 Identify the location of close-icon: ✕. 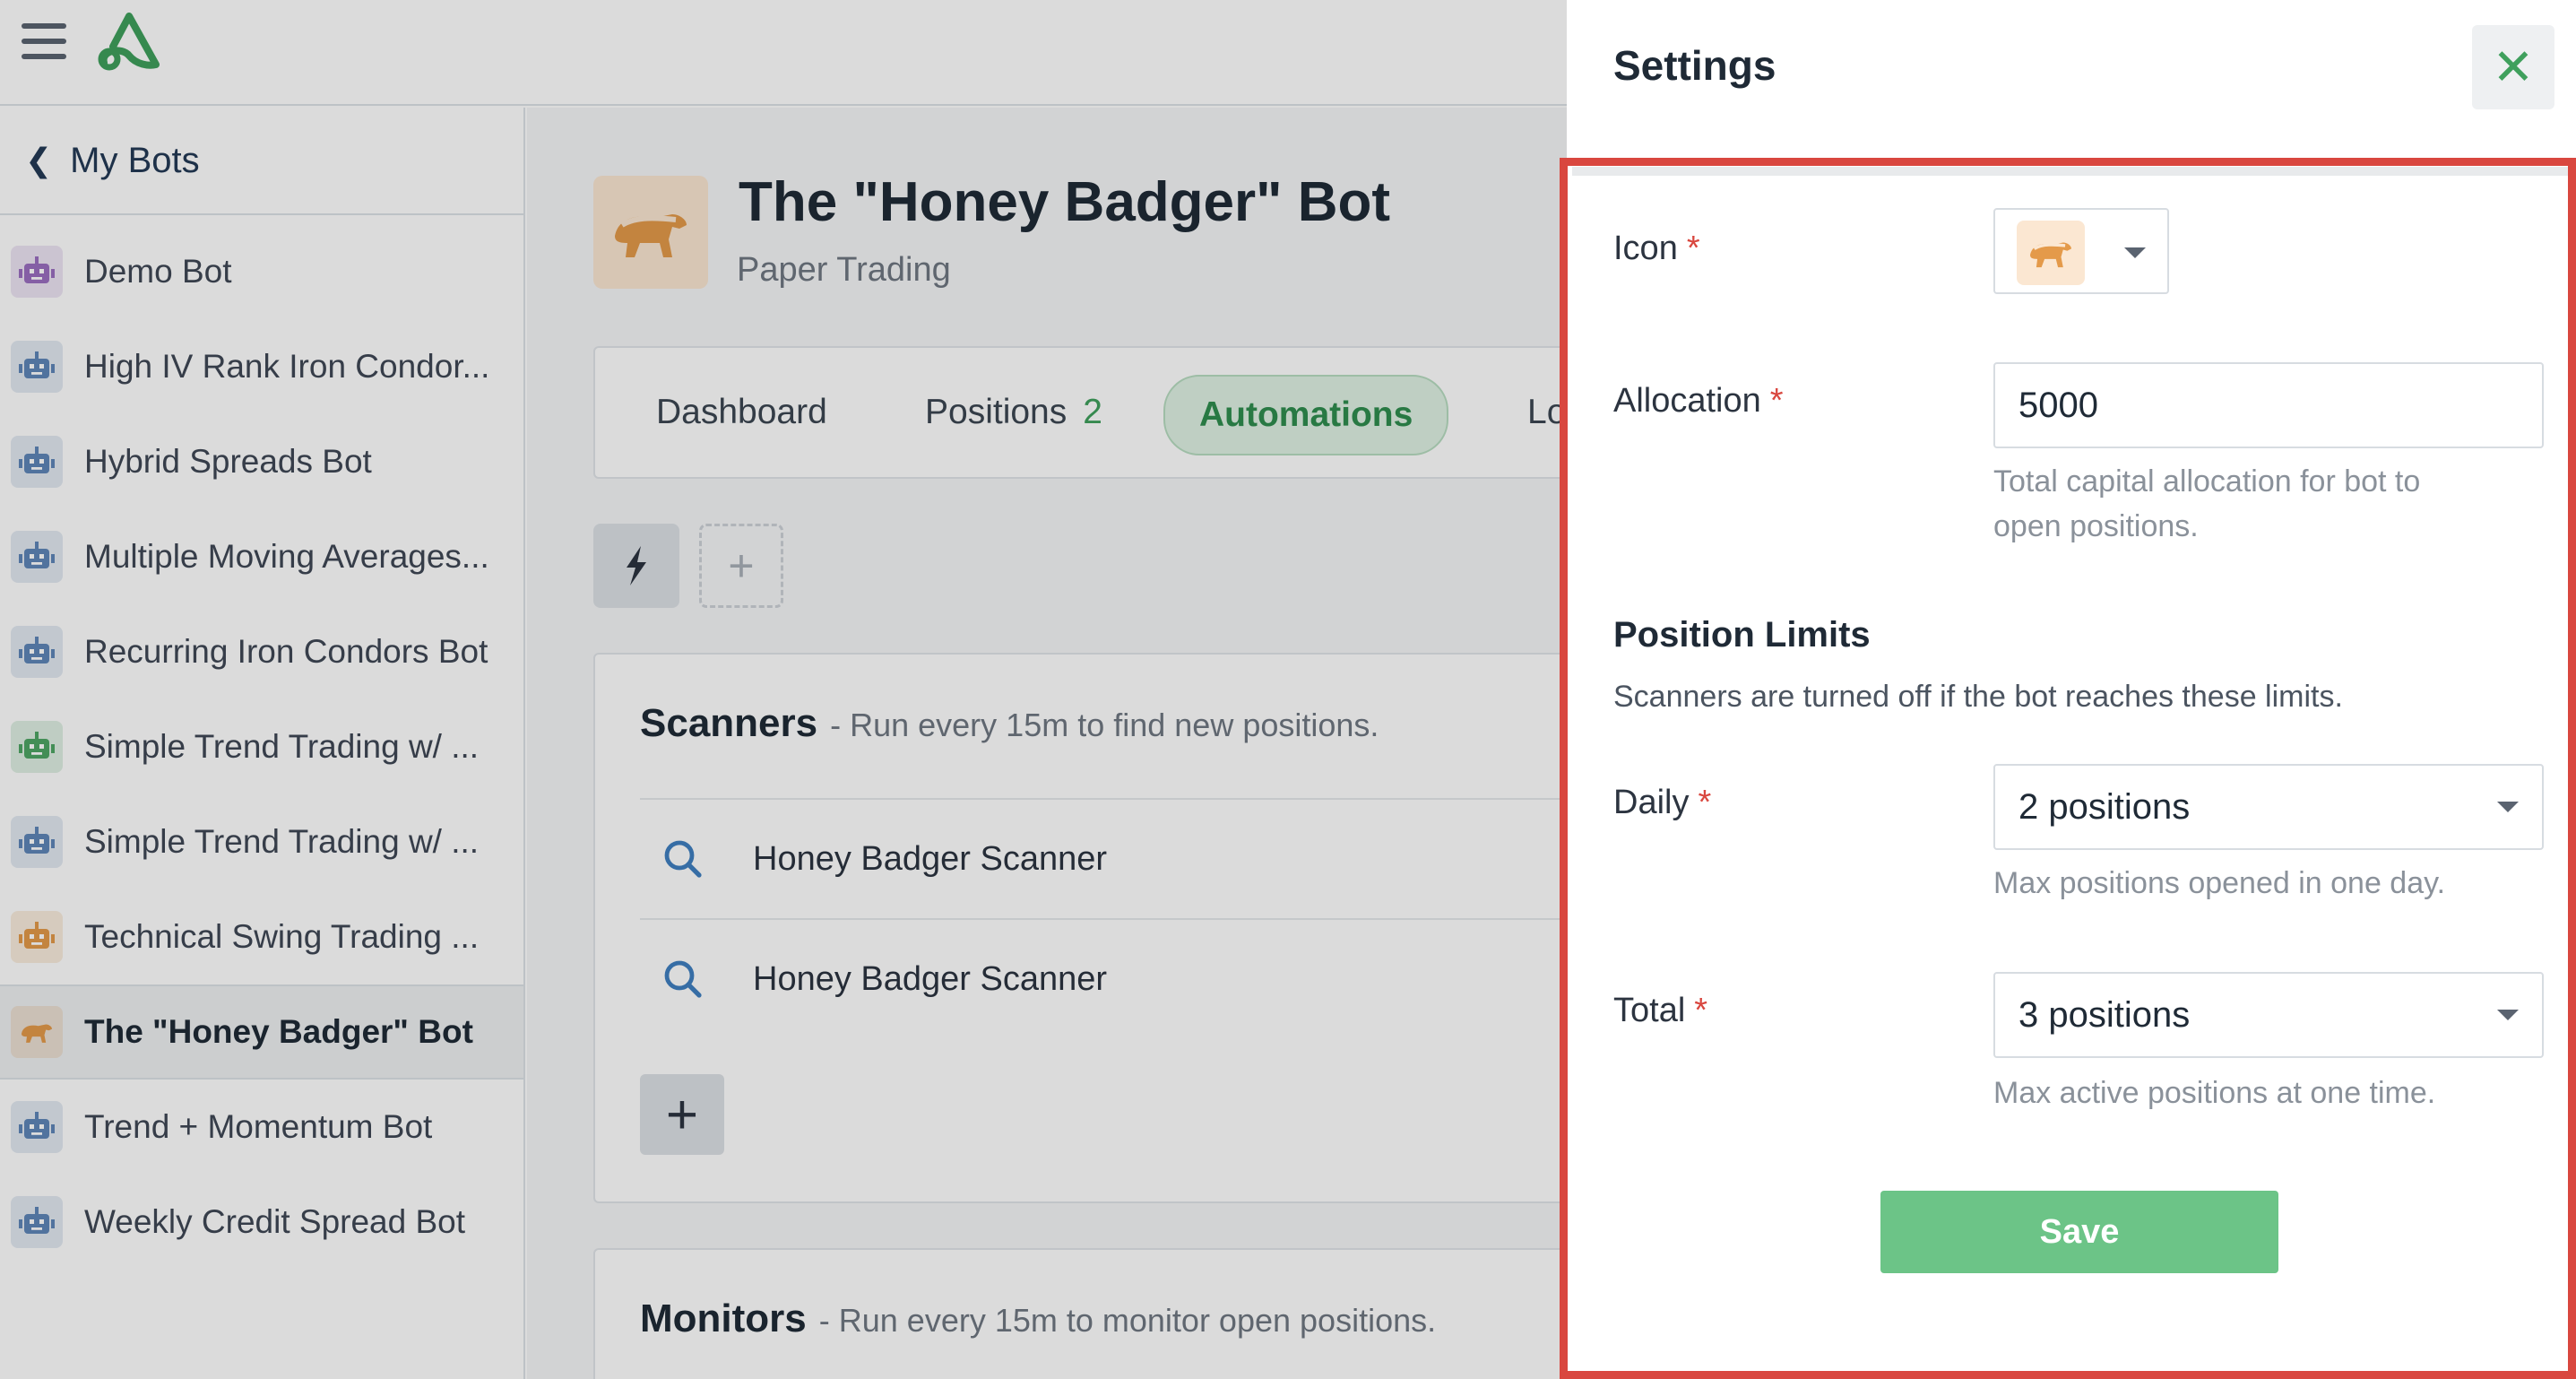
(2513, 67).